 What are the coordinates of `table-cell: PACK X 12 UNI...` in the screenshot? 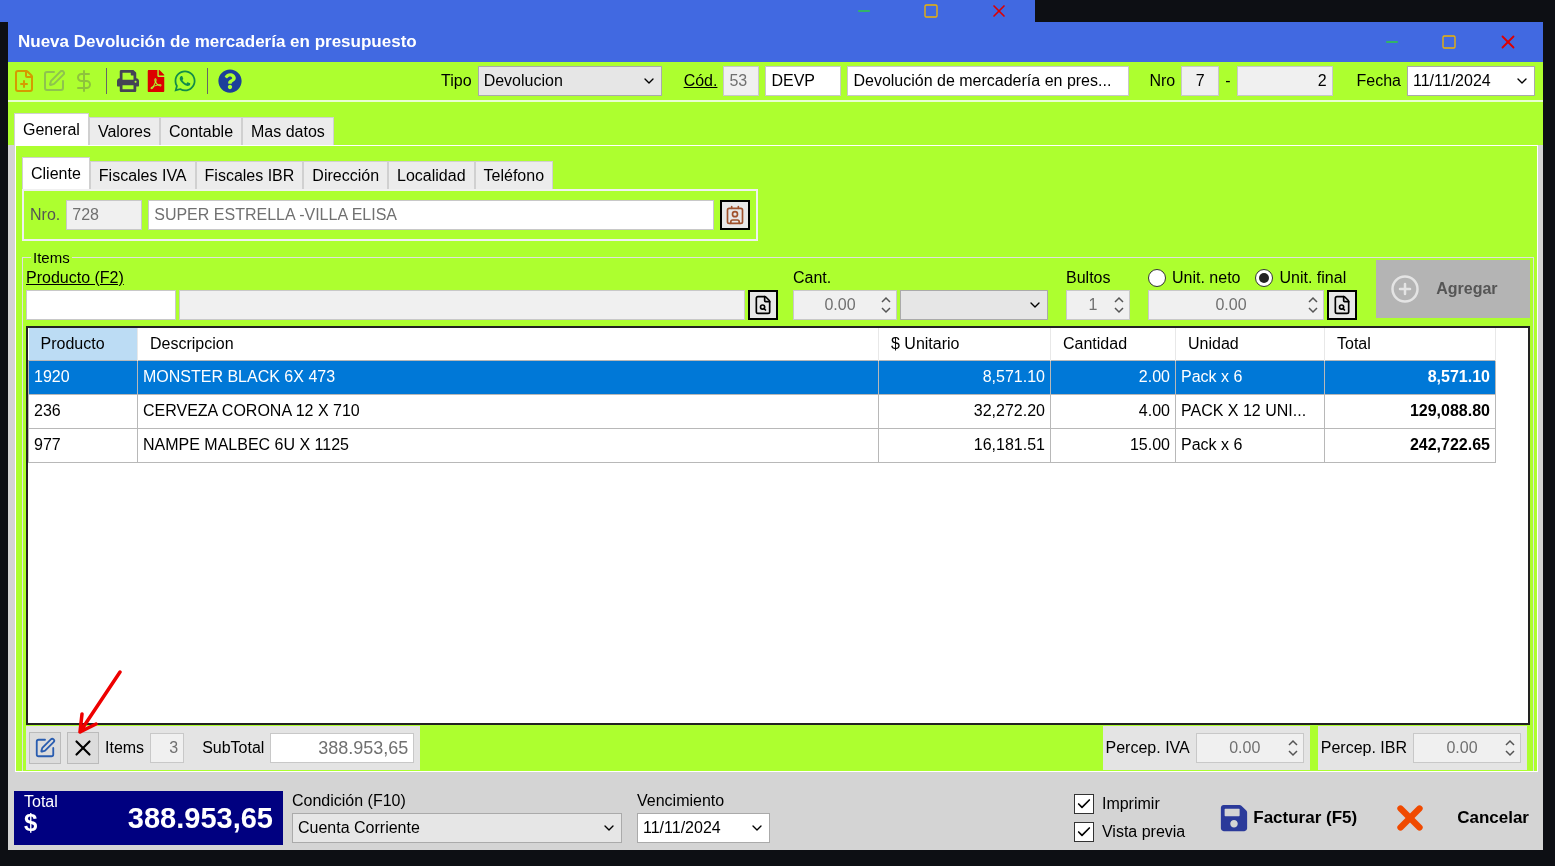 It's located at (1250, 411).